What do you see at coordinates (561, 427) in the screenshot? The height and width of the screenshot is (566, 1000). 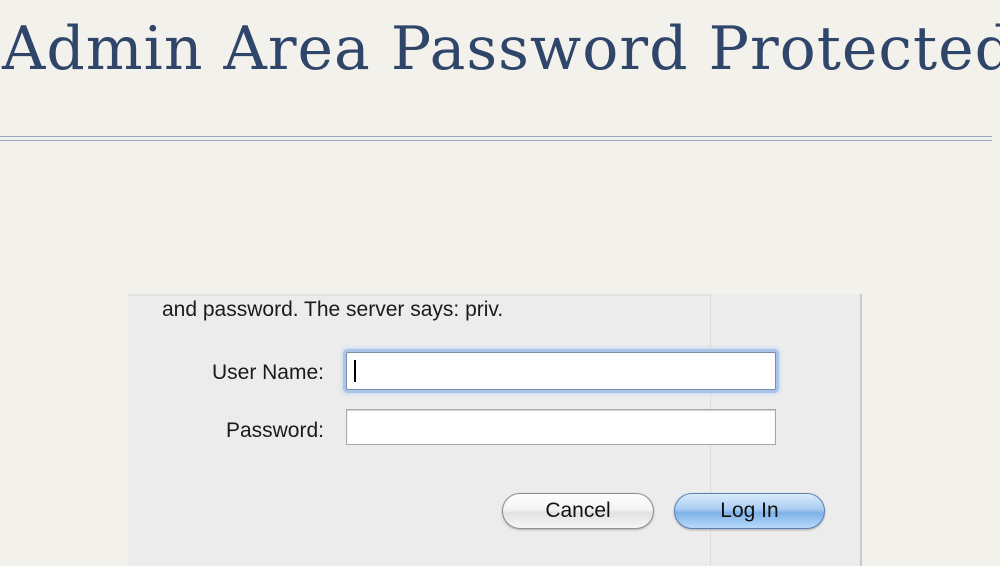 I see `password-field` at bounding box center [561, 427].